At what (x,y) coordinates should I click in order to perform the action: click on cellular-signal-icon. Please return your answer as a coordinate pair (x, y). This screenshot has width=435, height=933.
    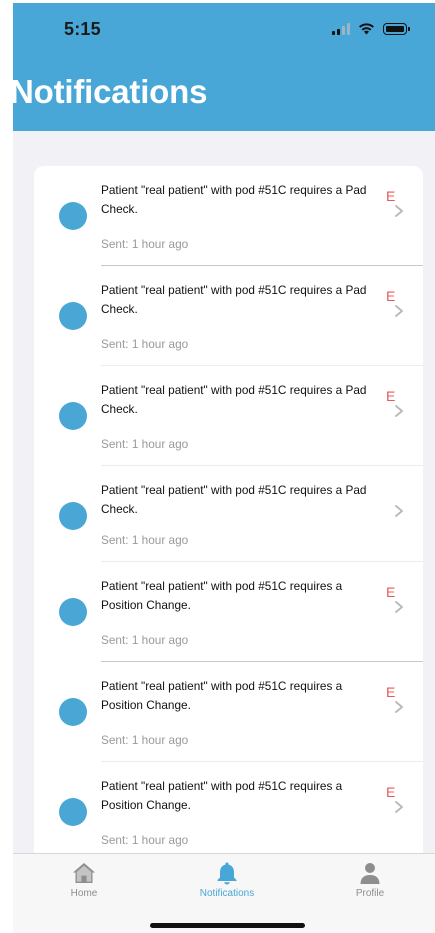
    Looking at the image, I should click on (341, 28).